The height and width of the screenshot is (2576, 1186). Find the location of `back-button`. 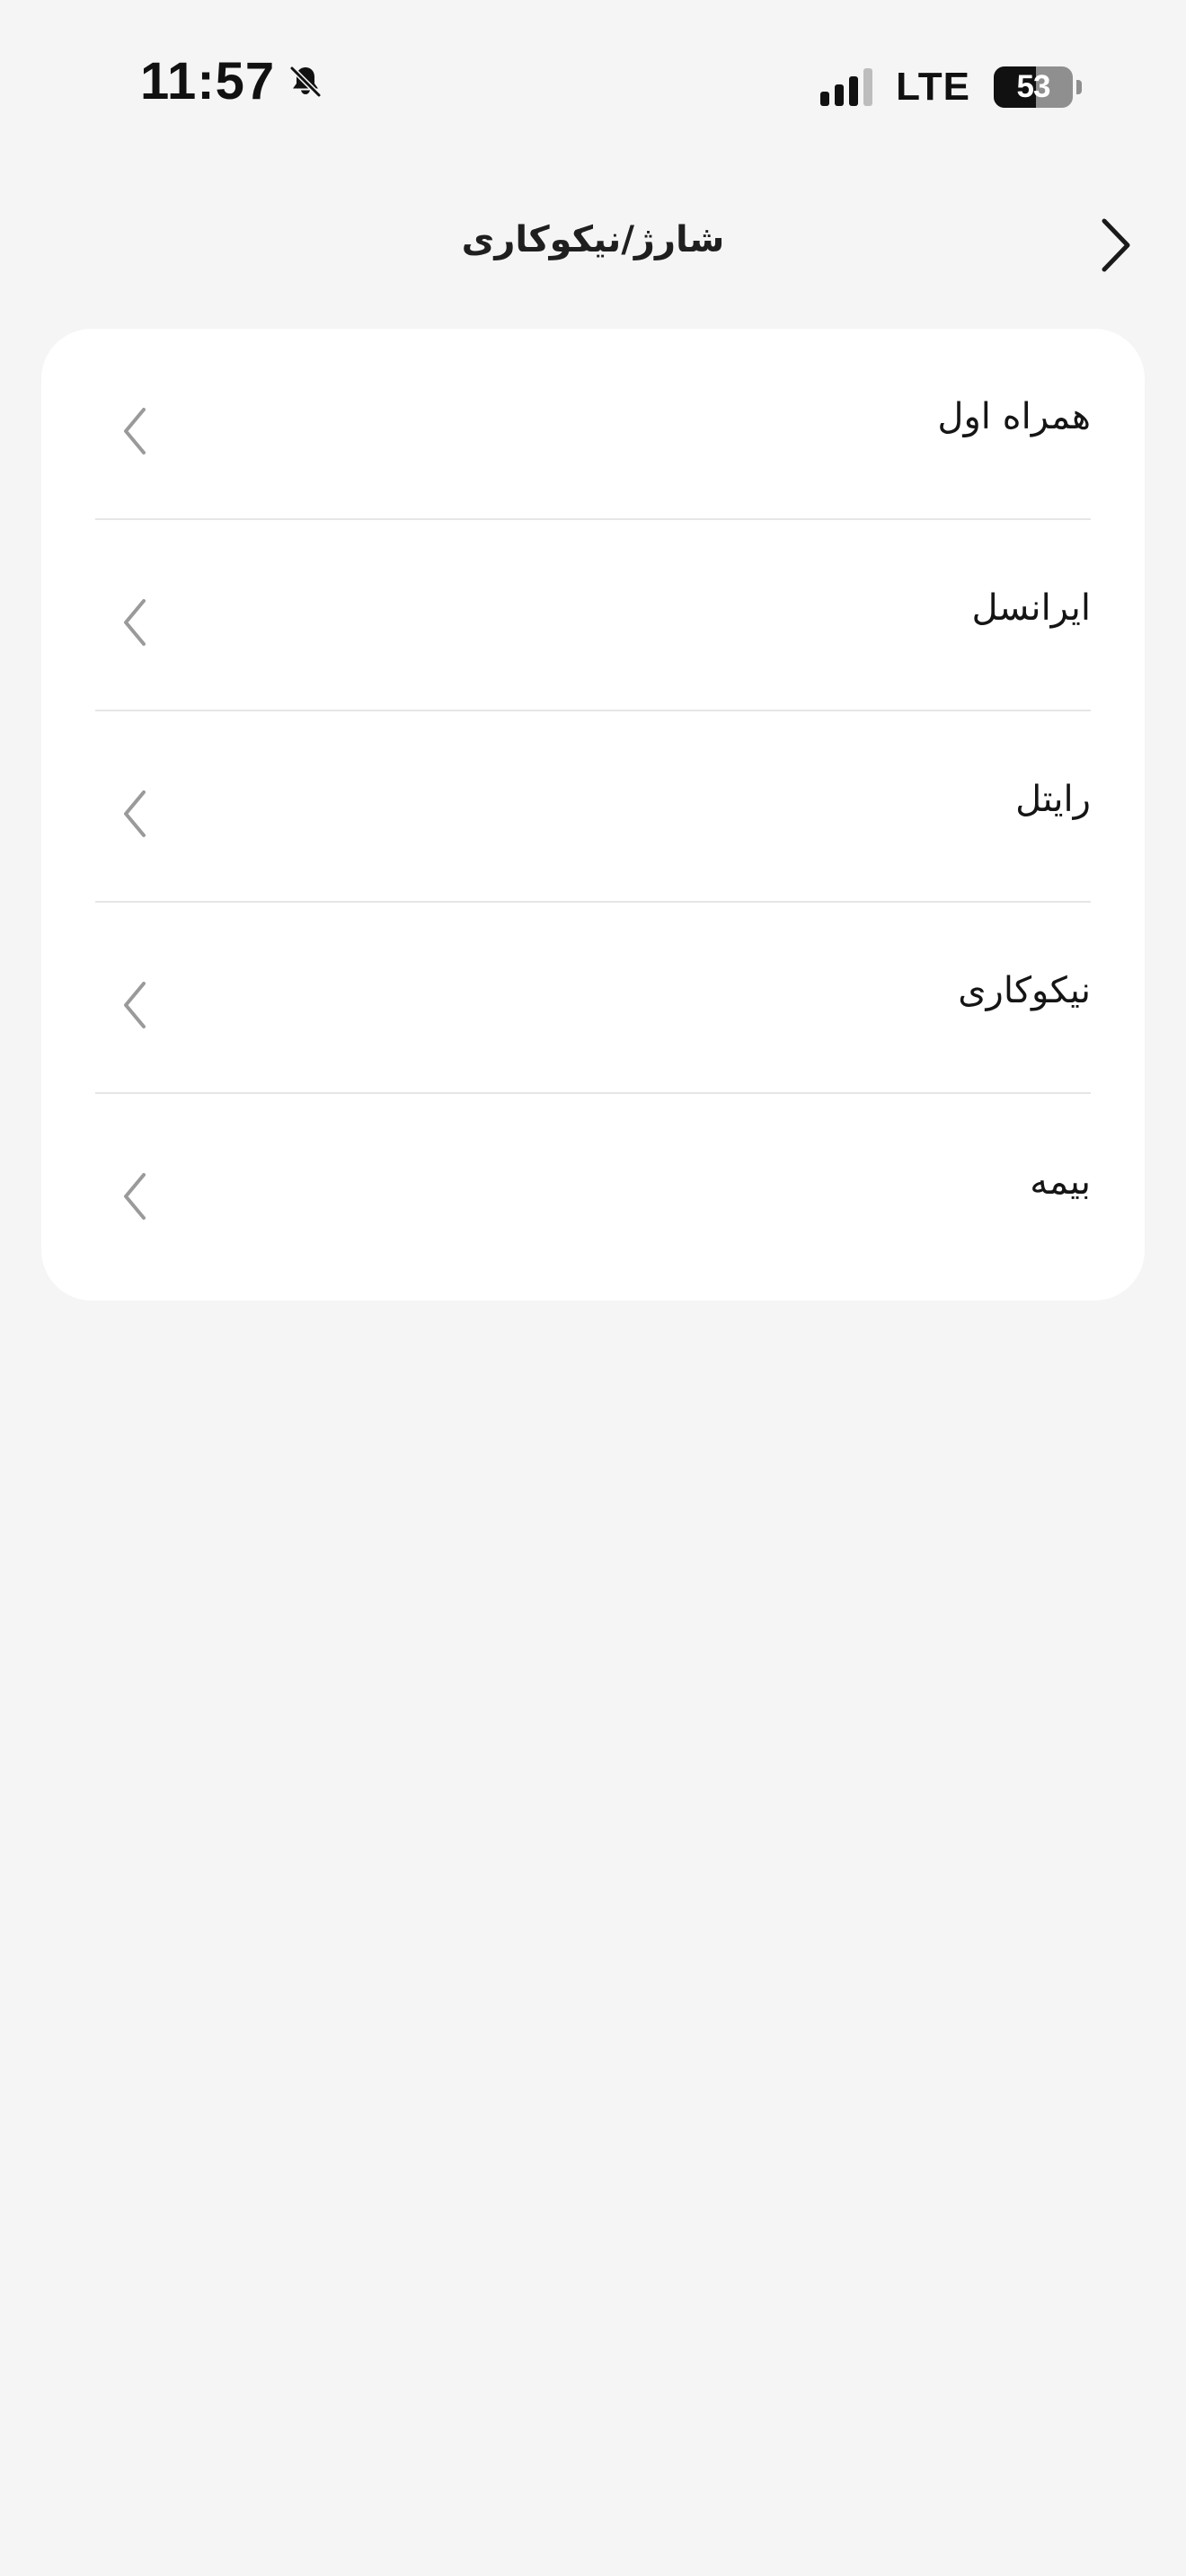

back-button is located at coordinates (1115, 247).